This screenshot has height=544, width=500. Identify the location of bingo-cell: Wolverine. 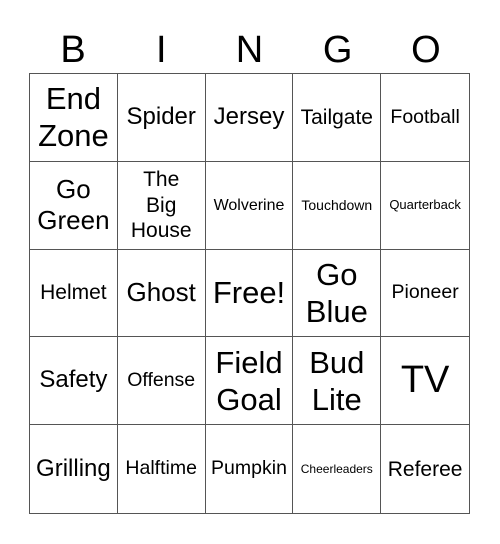
(249, 205).